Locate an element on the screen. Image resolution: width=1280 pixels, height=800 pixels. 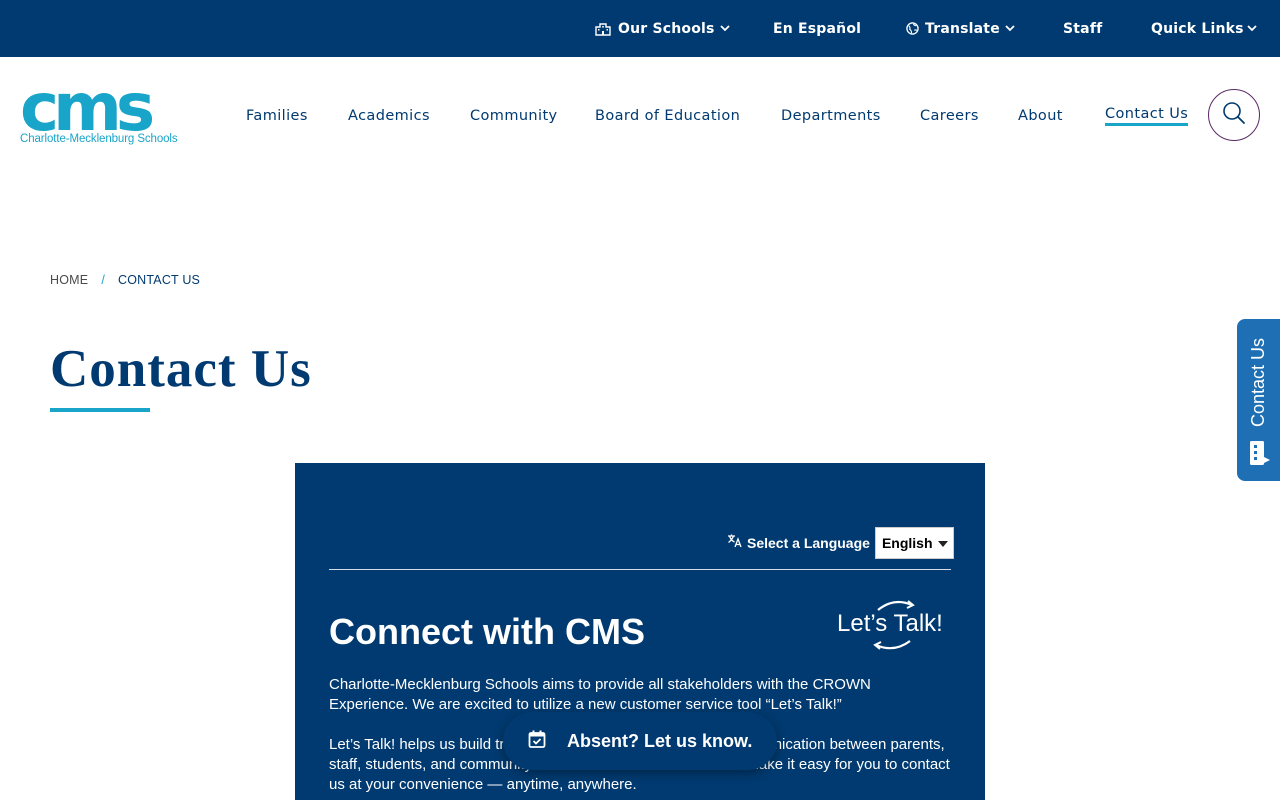
staff-link: Staff is located at coordinates (1082, 28).